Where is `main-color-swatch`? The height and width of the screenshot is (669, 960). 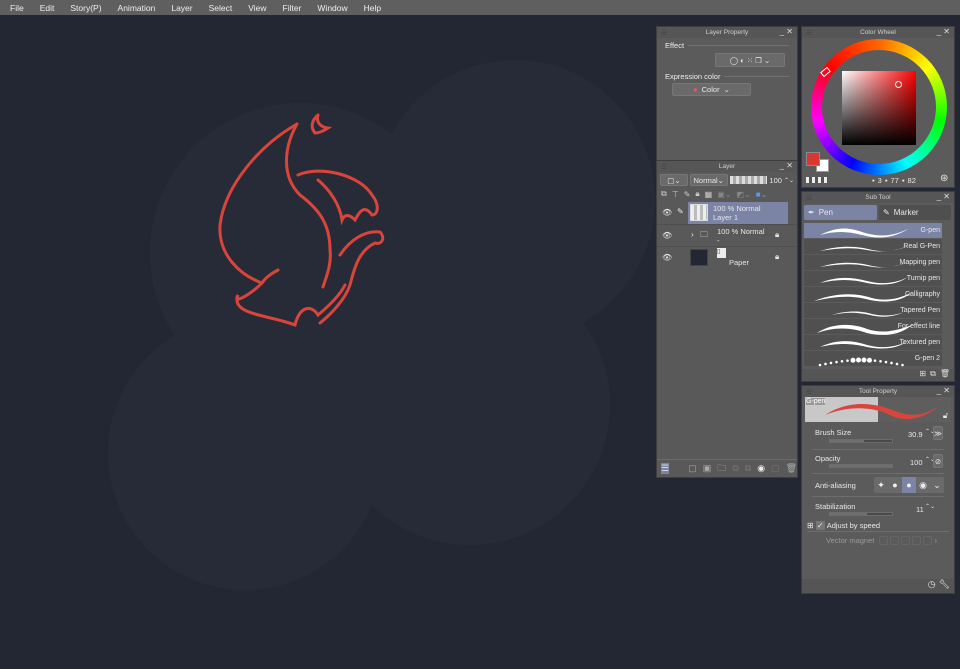
main-color-swatch is located at coordinates (813, 159).